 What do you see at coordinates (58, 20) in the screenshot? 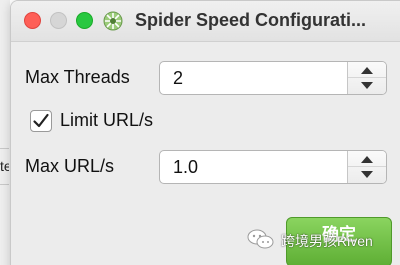
I see `minimize-window-button` at bounding box center [58, 20].